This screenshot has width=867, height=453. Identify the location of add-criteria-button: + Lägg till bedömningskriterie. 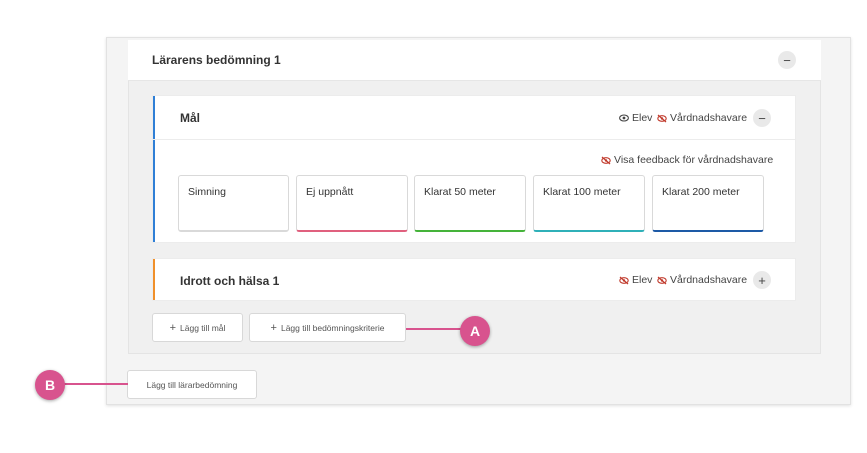
(327, 327).